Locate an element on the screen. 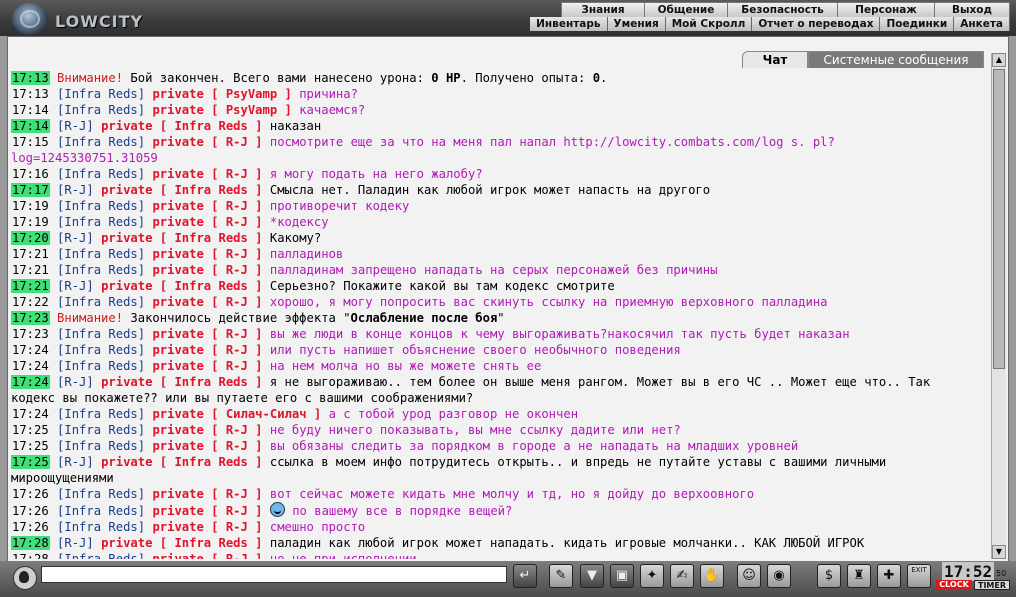  send-button: ↵ is located at coordinates (525, 576).